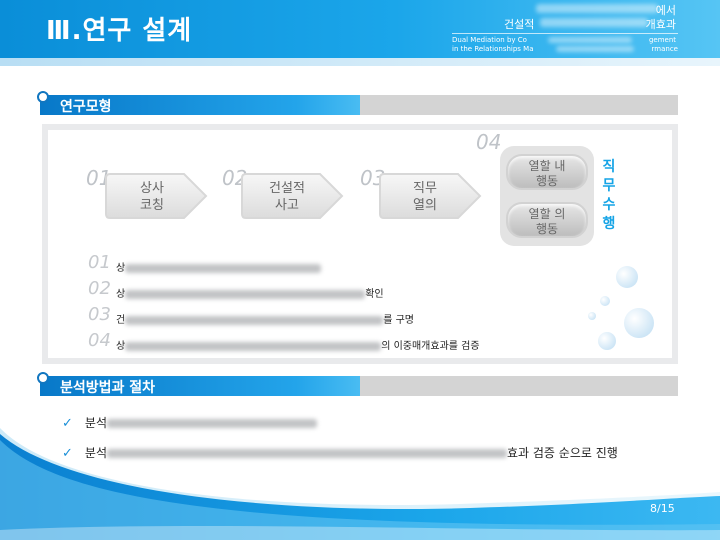 This screenshot has width=720, height=540. I want to click on hypothesis-number-4: 04, so click(99, 340).